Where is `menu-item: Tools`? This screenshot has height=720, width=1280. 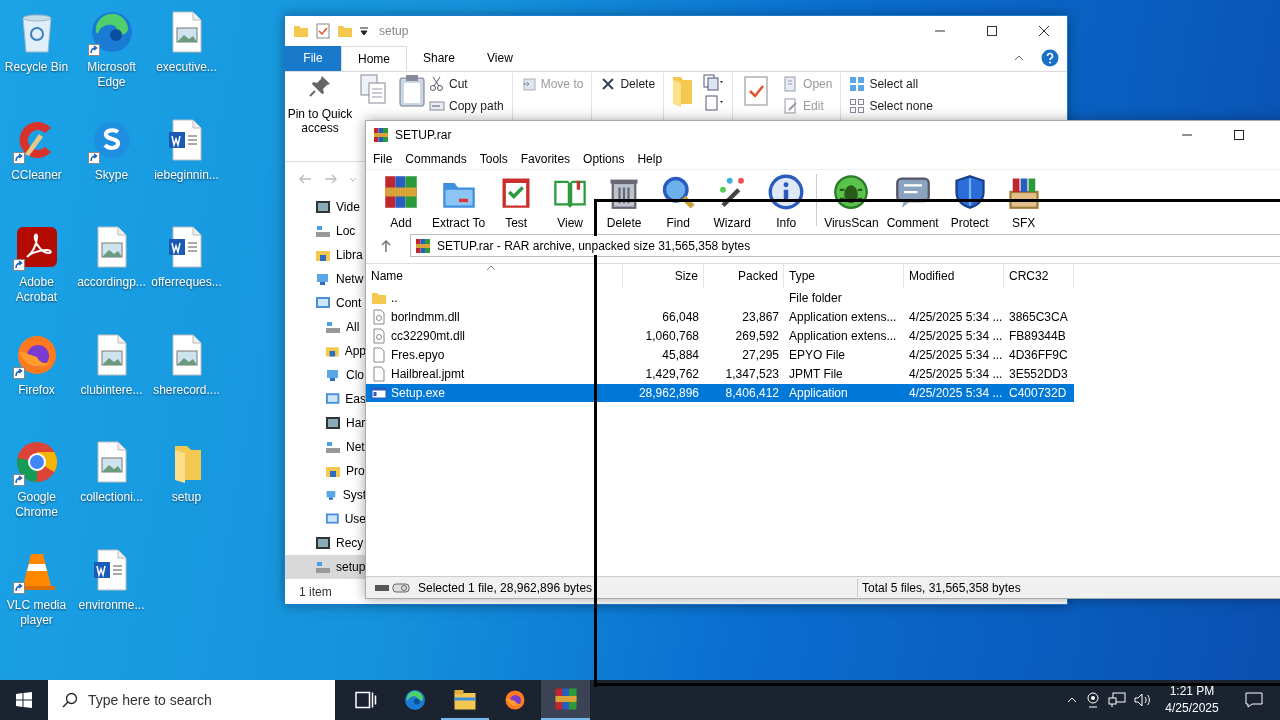
menu-item: Tools is located at coordinates (493, 158).